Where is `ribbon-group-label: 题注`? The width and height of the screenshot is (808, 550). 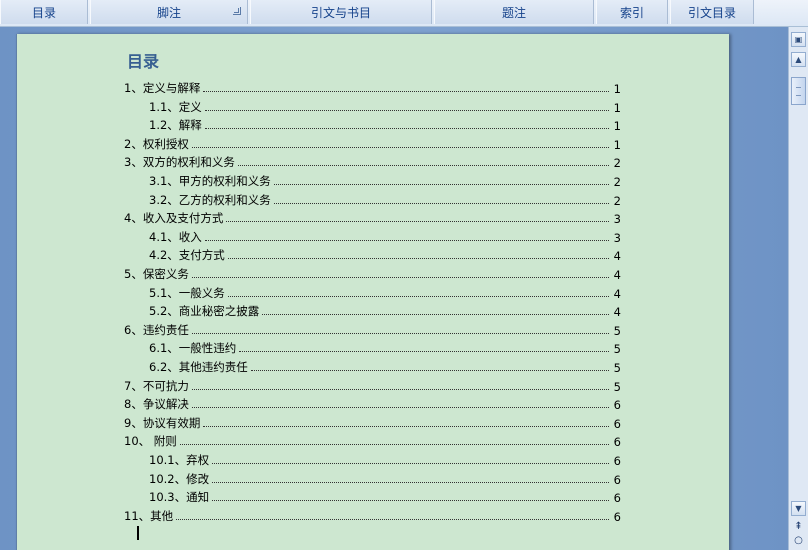 ribbon-group-label: 题注 is located at coordinates (513, 12).